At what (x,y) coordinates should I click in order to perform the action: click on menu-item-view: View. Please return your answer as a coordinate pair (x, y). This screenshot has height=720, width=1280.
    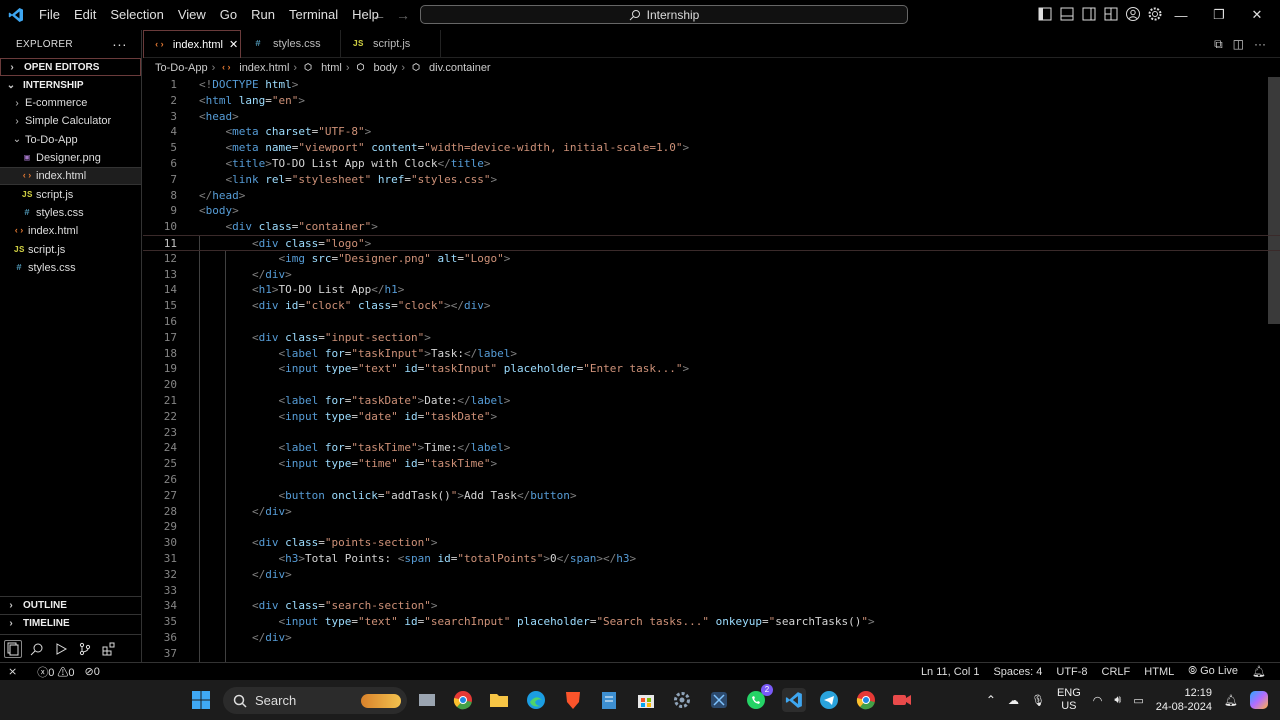
    Looking at the image, I should click on (192, 15).